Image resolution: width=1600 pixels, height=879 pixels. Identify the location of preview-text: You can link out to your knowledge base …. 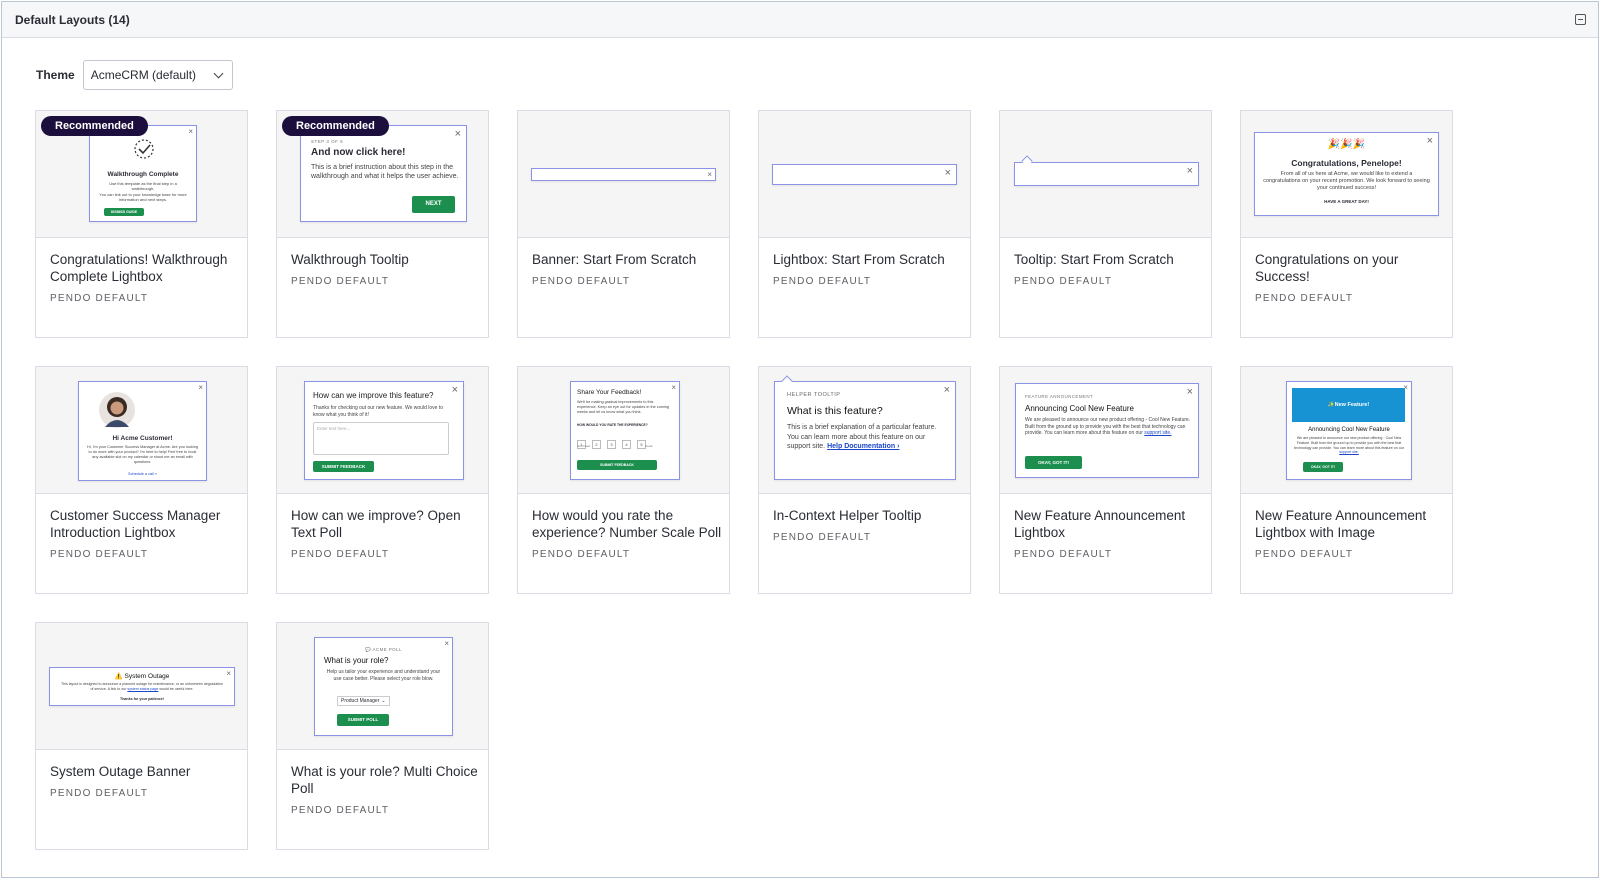
(143, 197).